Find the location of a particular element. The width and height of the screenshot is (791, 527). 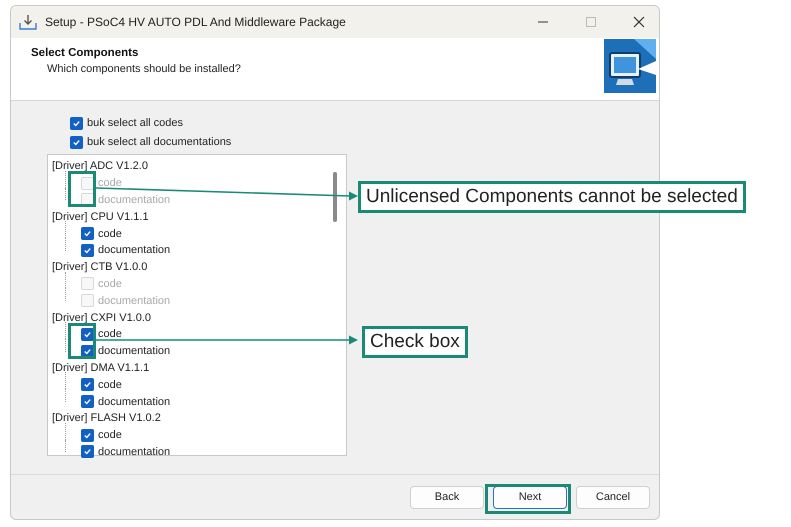

page-heading: Select Components is located at coordinates (85, 53).